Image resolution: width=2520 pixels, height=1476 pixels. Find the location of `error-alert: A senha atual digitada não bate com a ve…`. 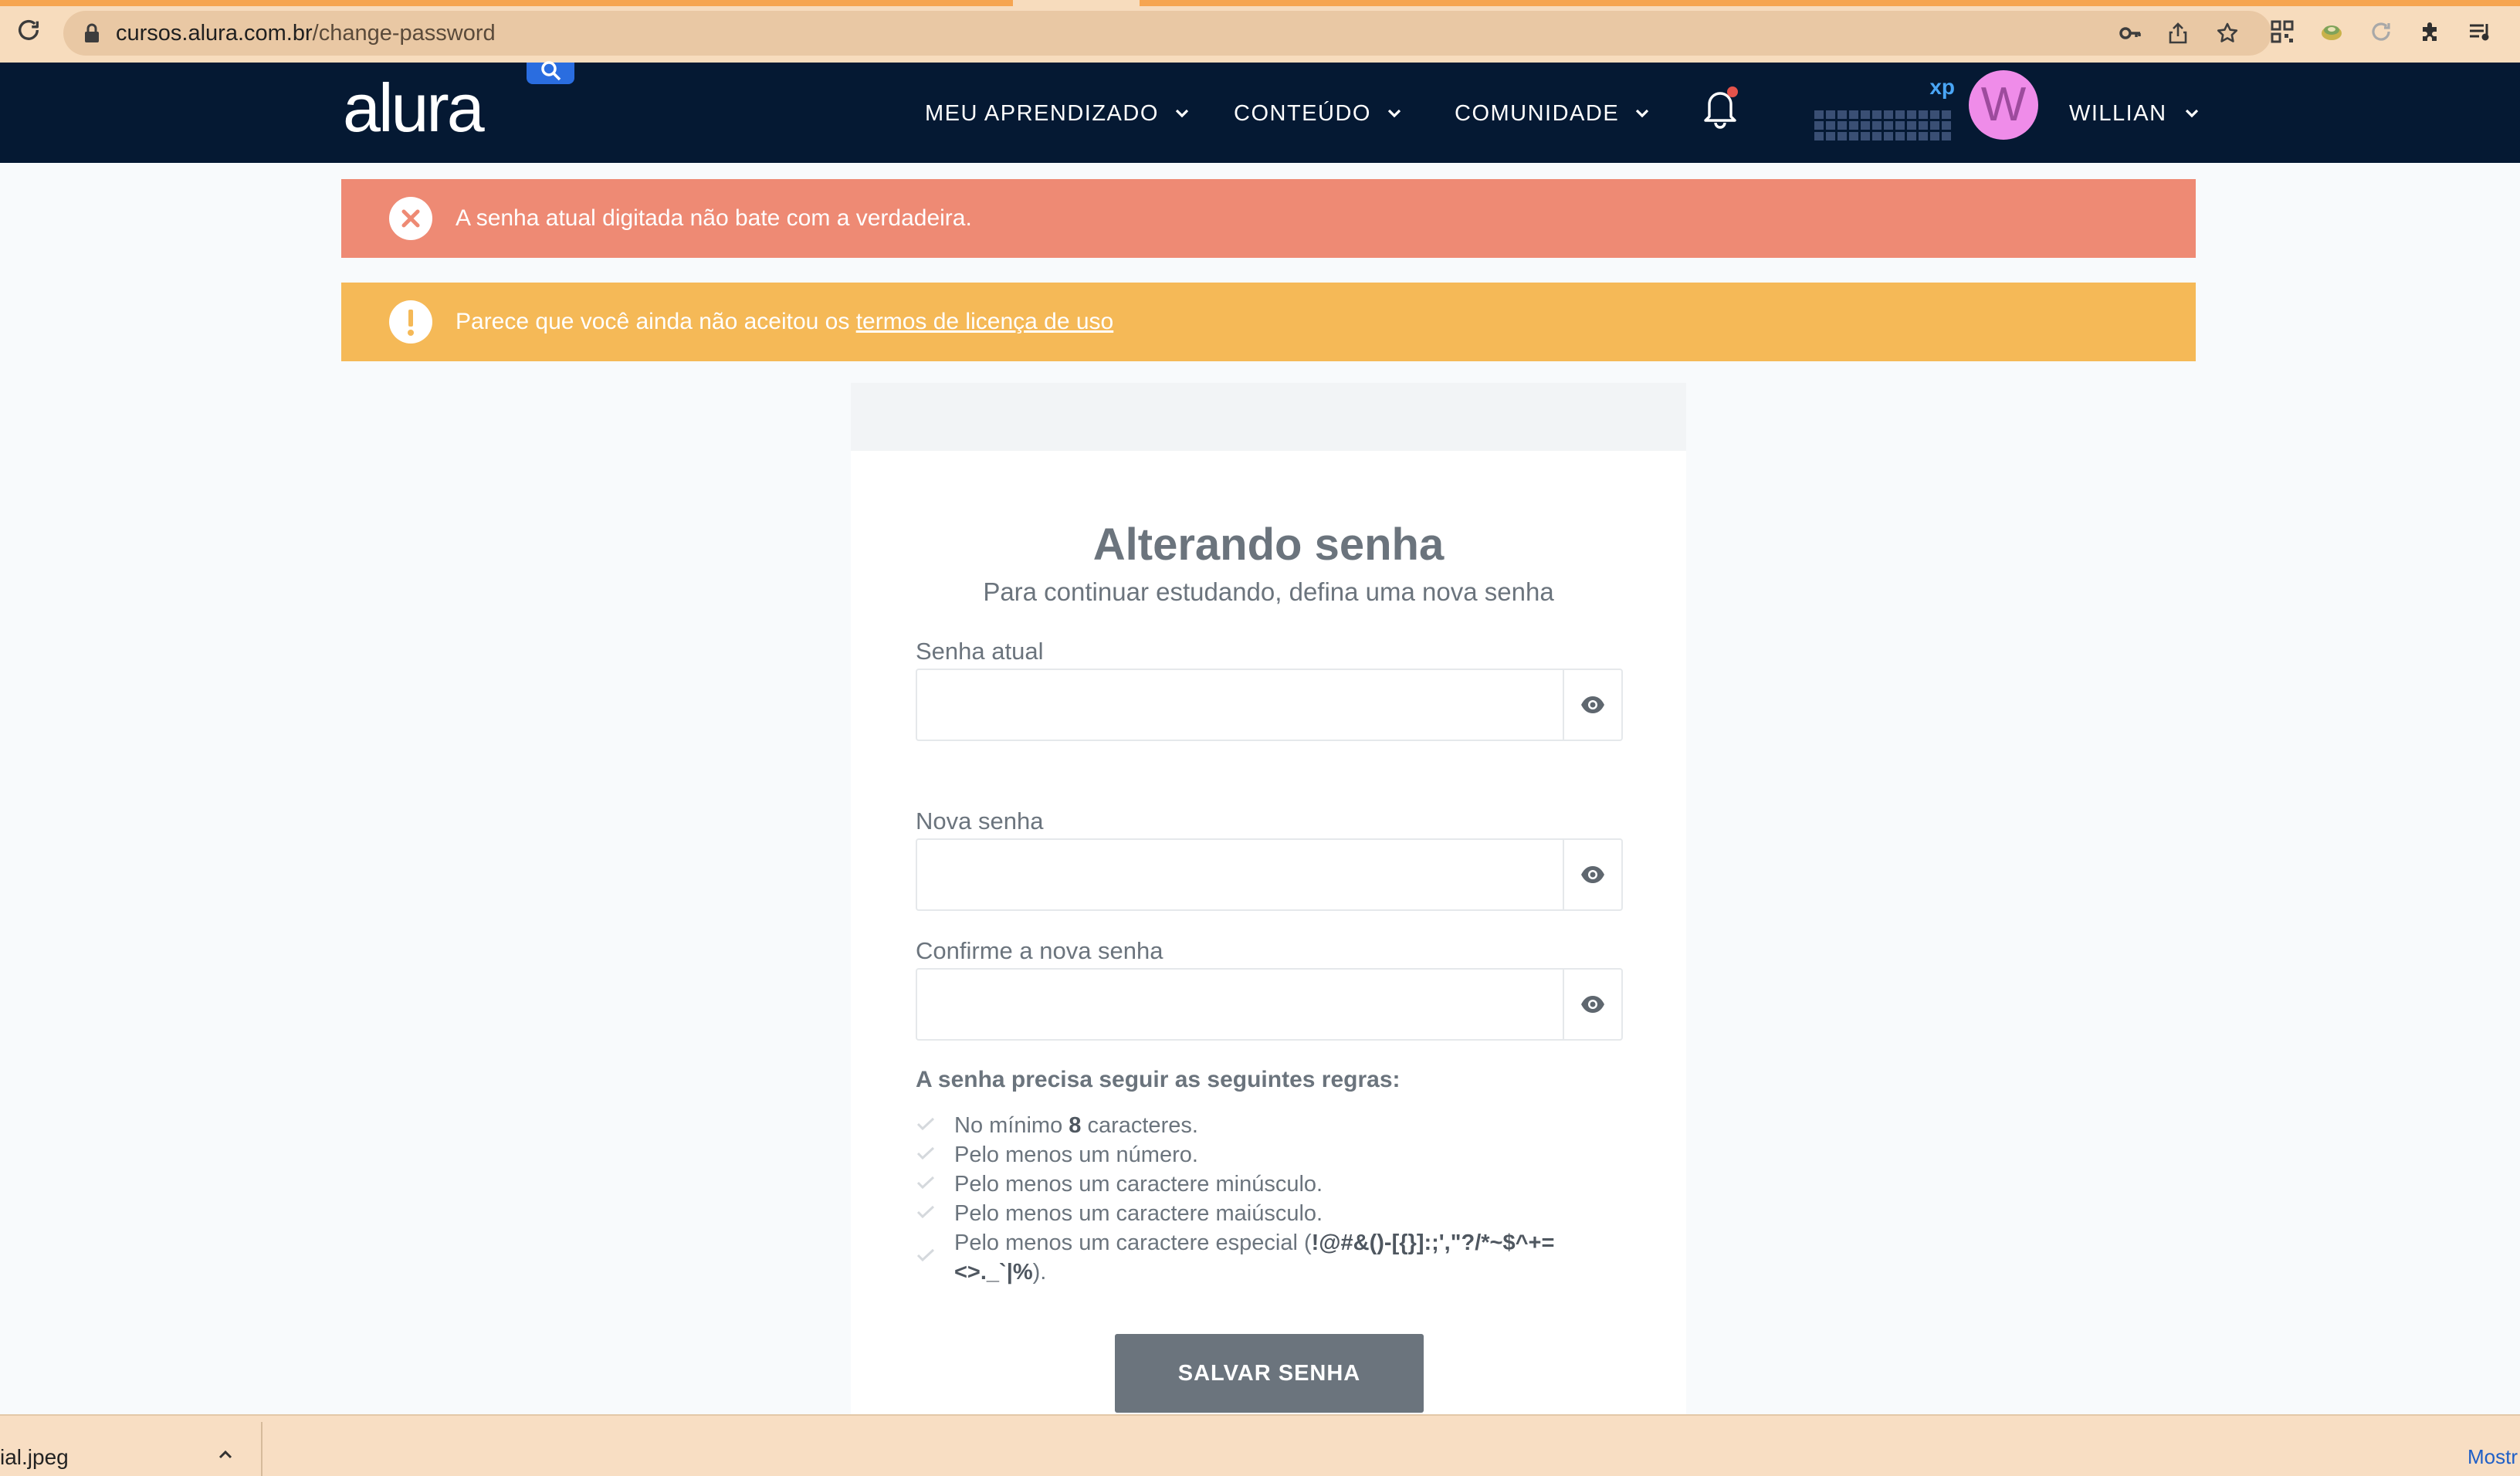

error-alert: A senha atual digitada não bate com a ve… is located at coordinates (1269, 218).